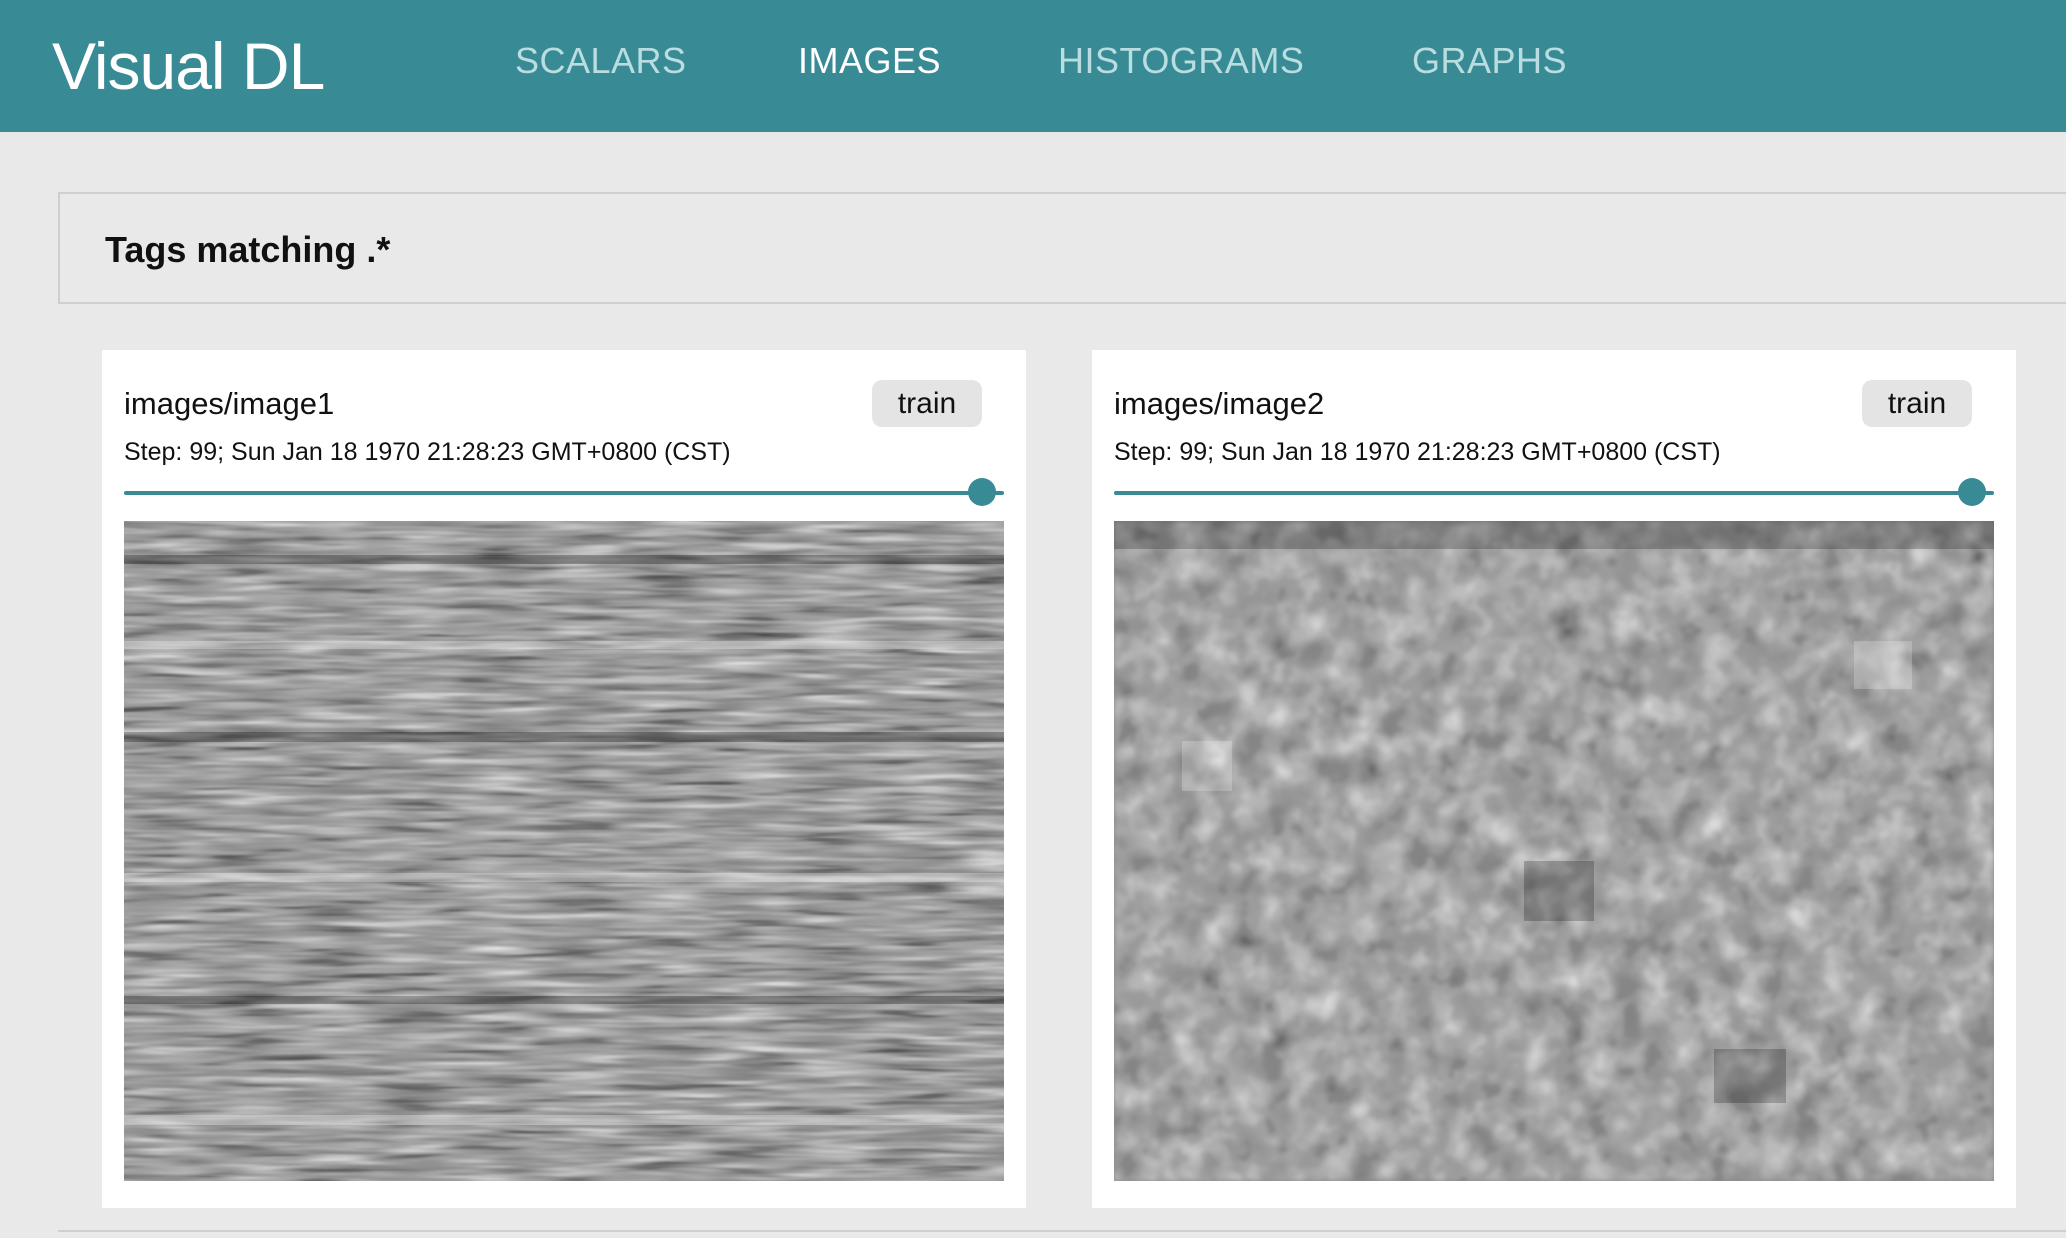 This screenshot has height=1238, width=2066. What do you see at coordinates (601, 61) in the screenshot?
I see `nav-tab-scalars: SCALARS` at bounding box center [601, 61].